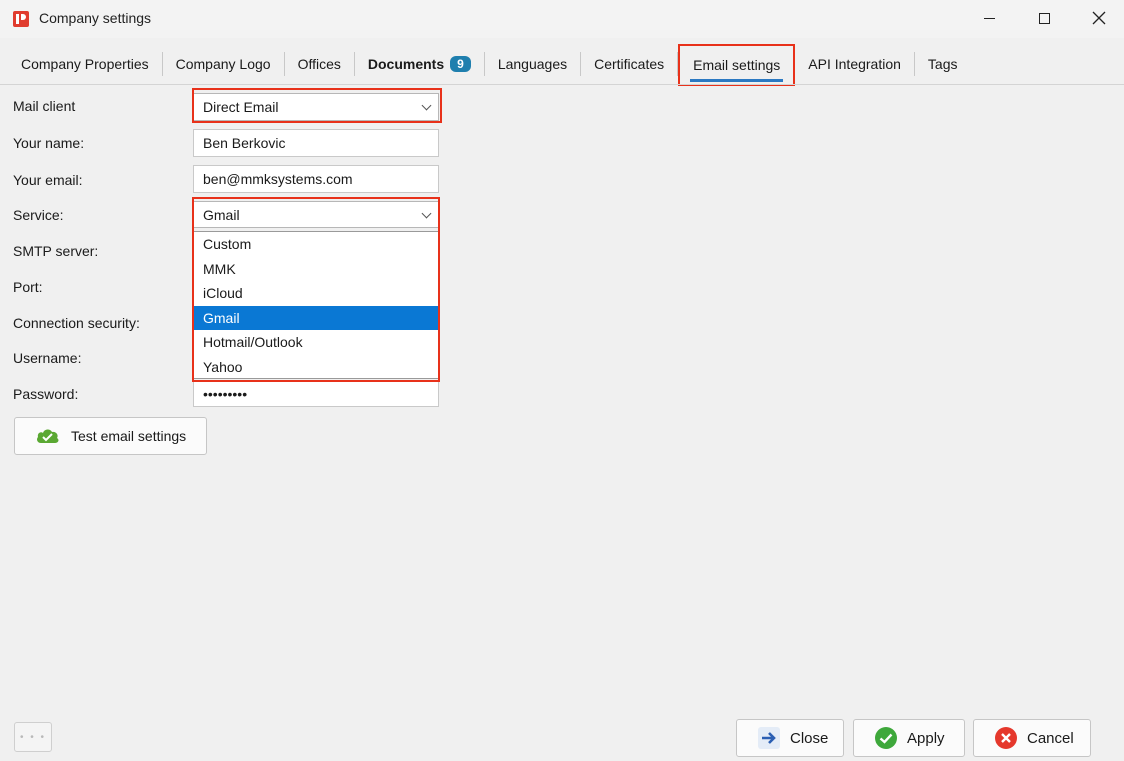 The image size is (1124, 761). Describe the element at coordinates (316, 394) in the screenshot. I see `password-input: •••••••••` at that location.